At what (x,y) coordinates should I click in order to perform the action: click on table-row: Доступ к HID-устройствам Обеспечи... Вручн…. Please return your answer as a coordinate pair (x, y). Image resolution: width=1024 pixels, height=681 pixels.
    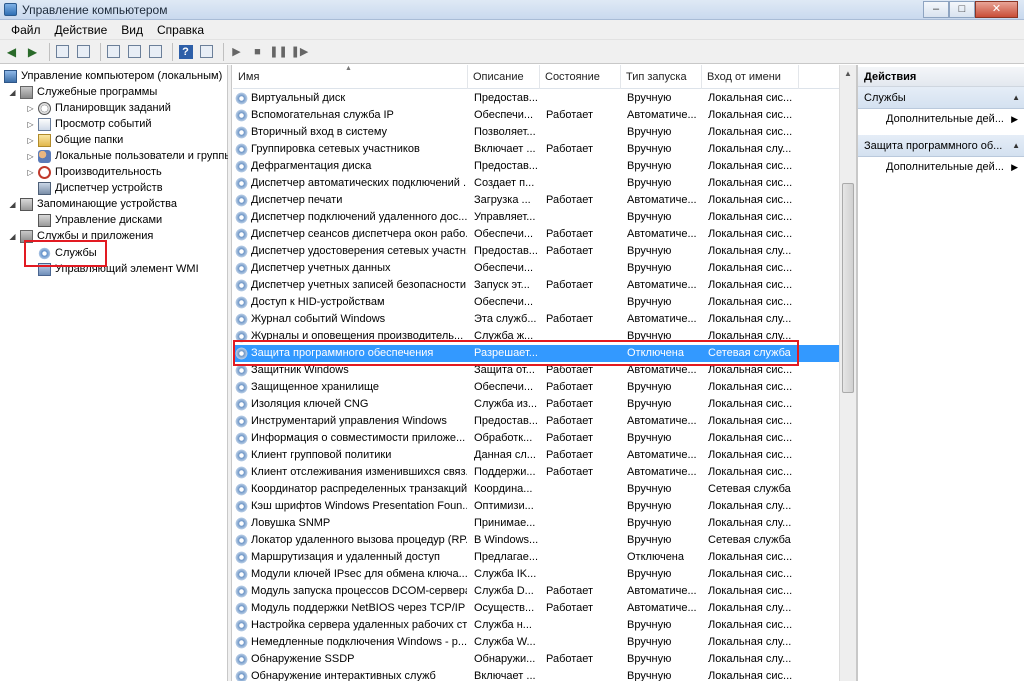
    Looking at the image, I should click on (536, 302).